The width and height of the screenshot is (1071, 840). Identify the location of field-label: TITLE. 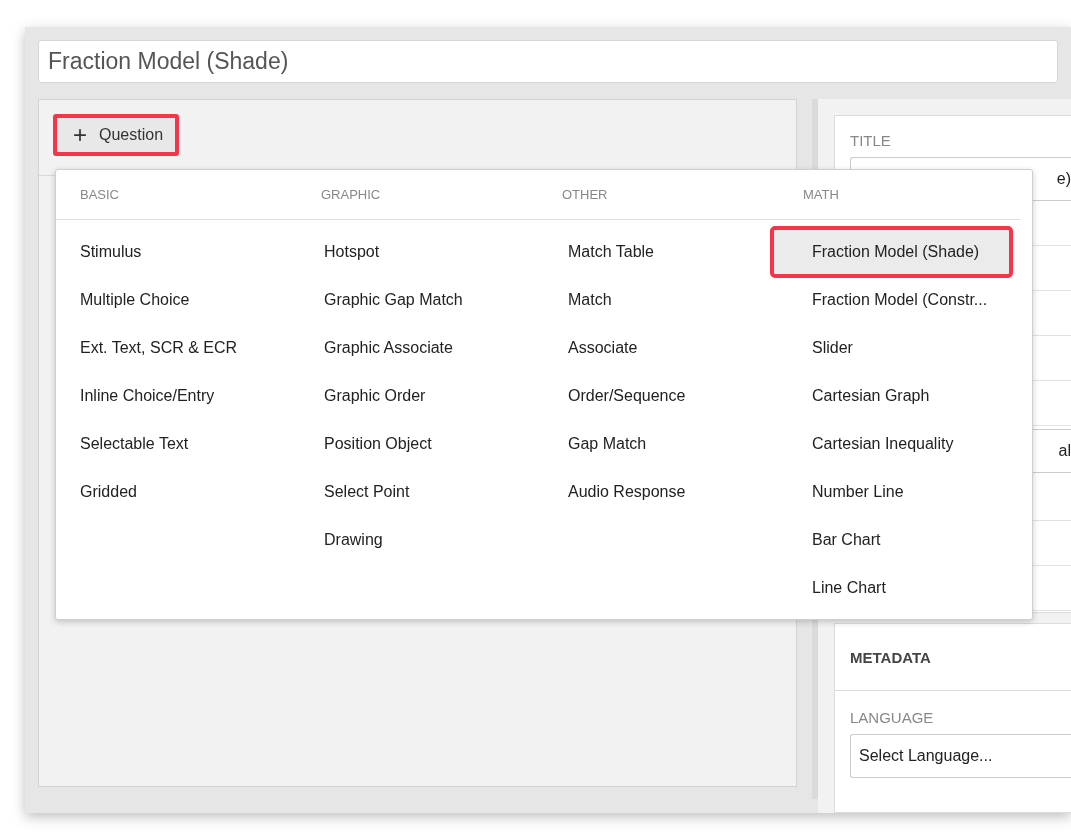
(871, 140).